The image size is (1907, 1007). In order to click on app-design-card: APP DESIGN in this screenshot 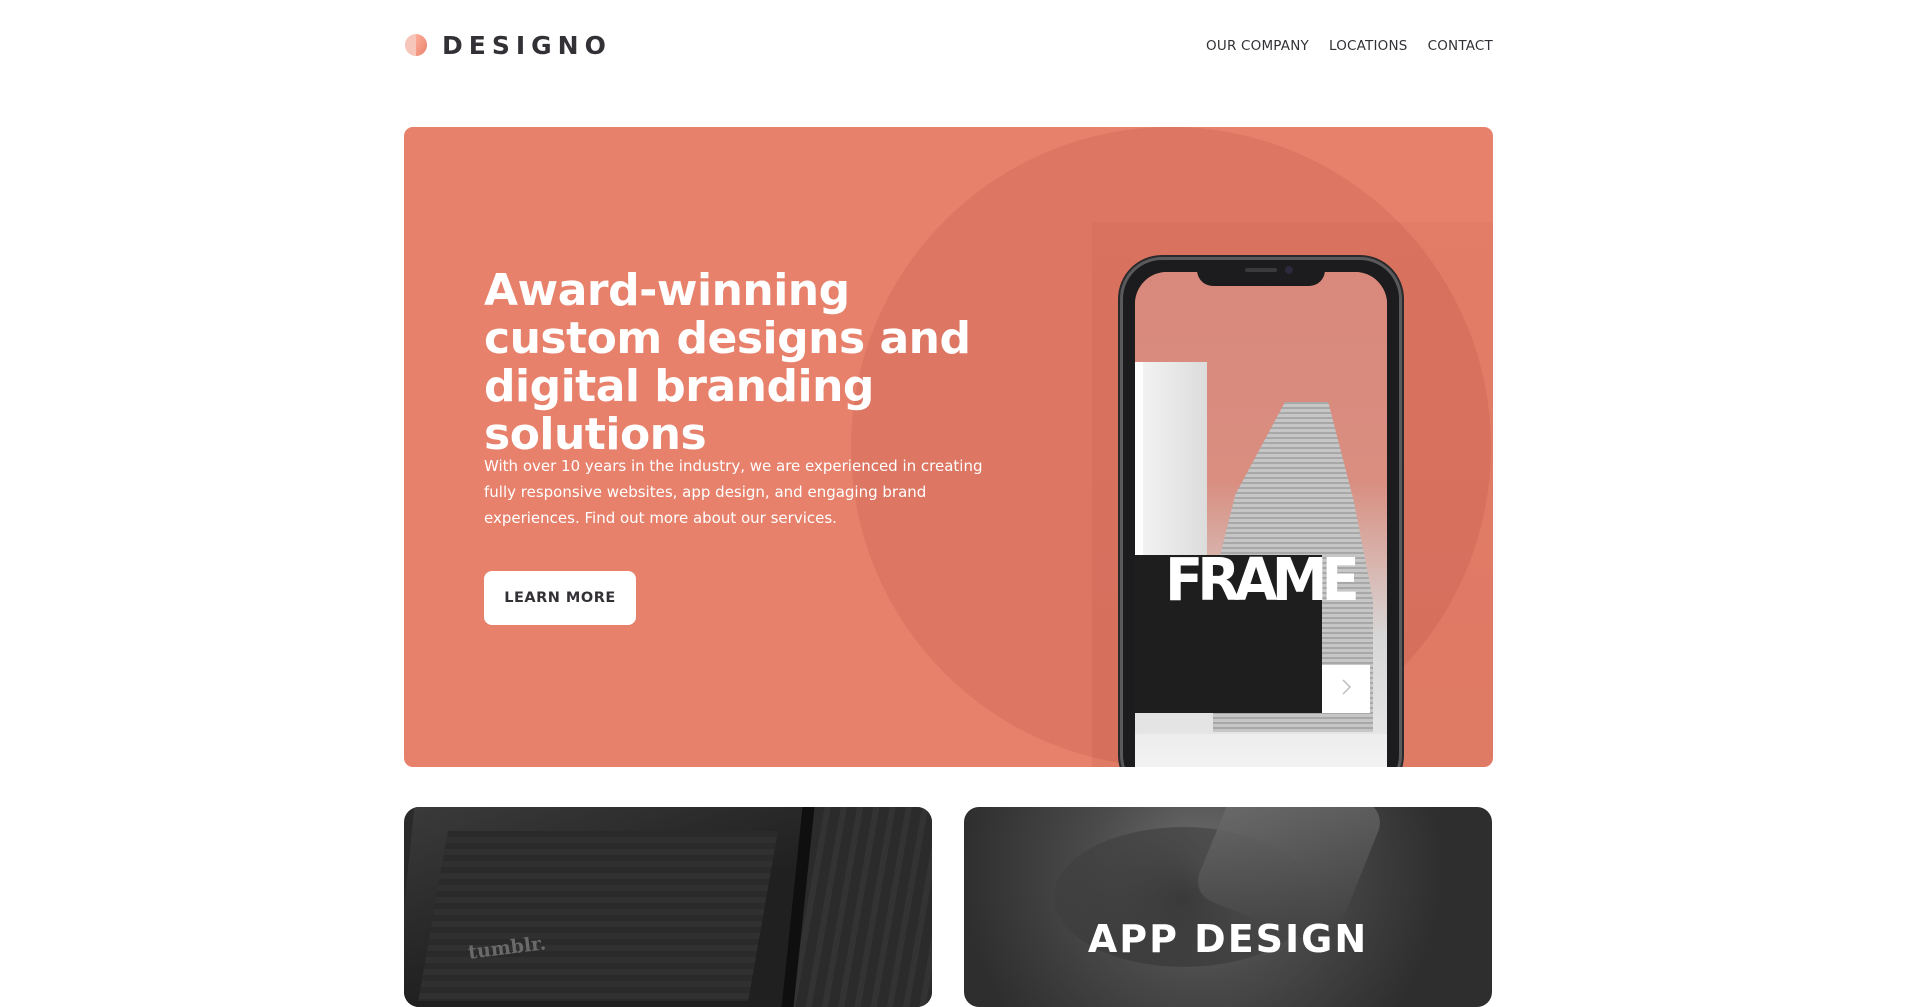, I will do `click(1228, 907)`.